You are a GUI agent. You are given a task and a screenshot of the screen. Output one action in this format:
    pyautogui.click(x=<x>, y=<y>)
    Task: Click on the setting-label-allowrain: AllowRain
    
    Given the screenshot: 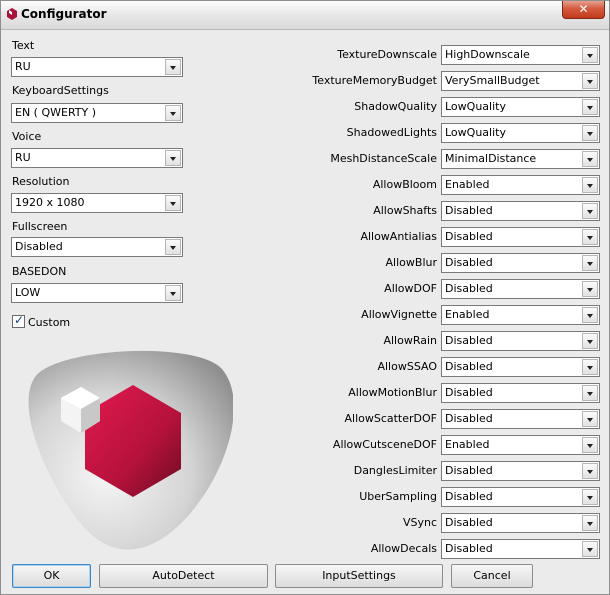 What is the action you would take?
    pyautogui.click(x=410, y=340)
    